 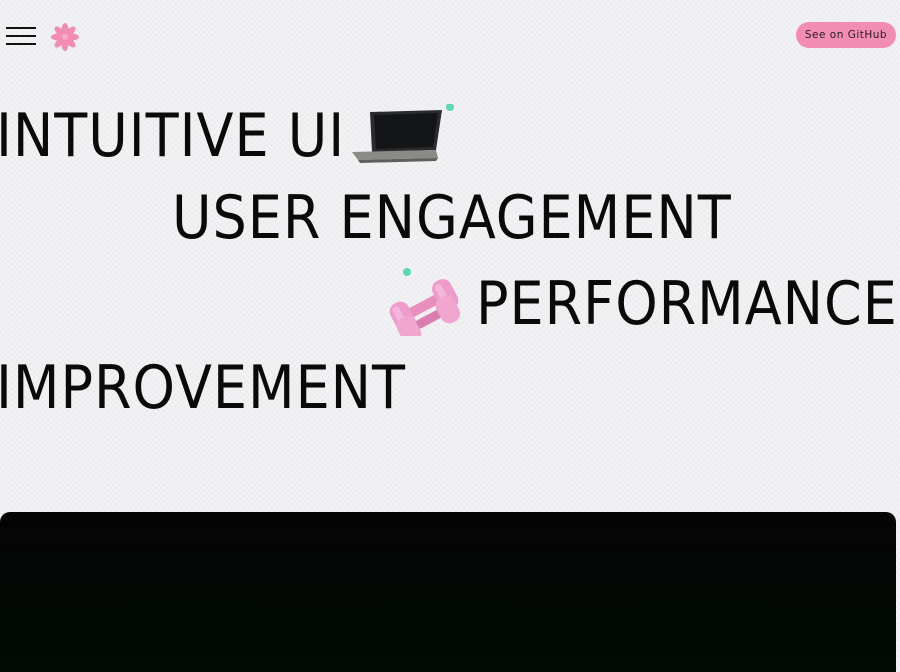 I want to click on hero-line-user-engagement: USER ENGAGEMENT, so click(x=452, y=218).